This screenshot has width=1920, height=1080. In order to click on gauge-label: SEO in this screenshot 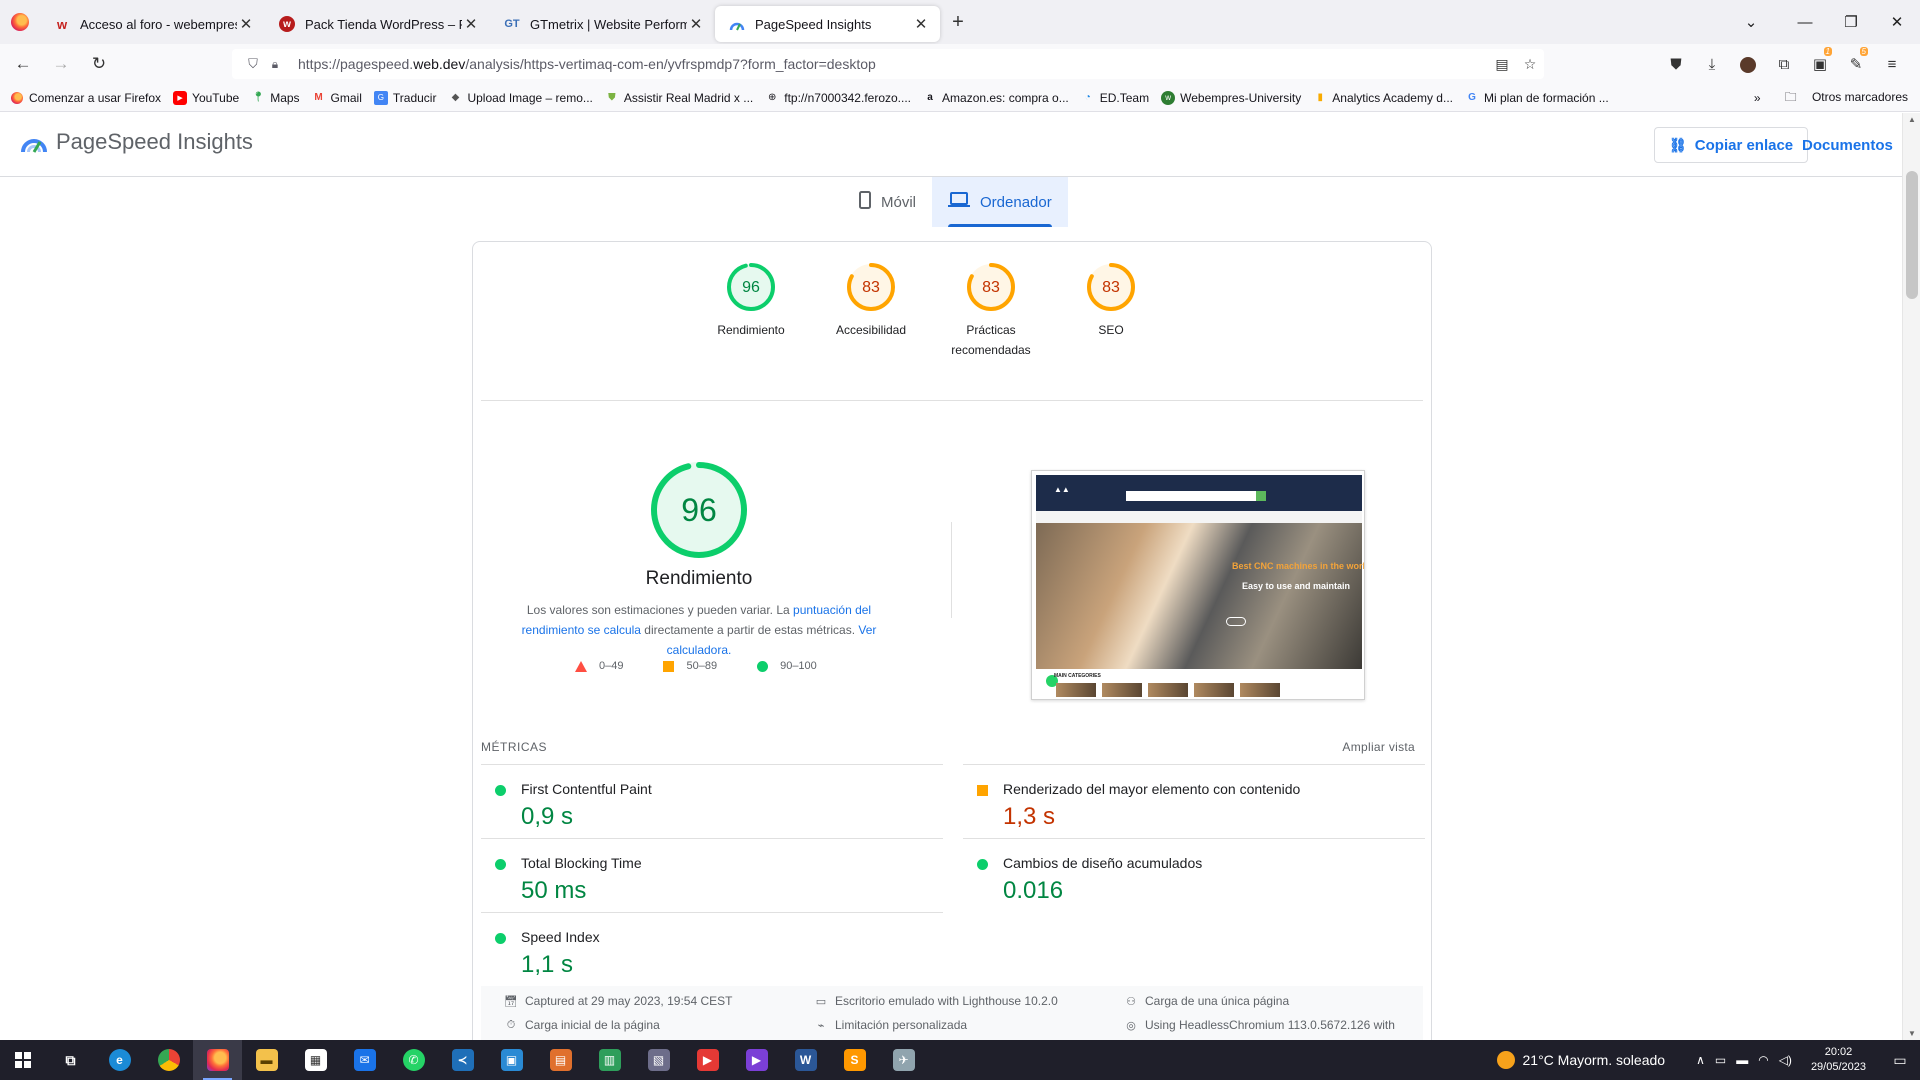, I will do `click(1111, 330)`.